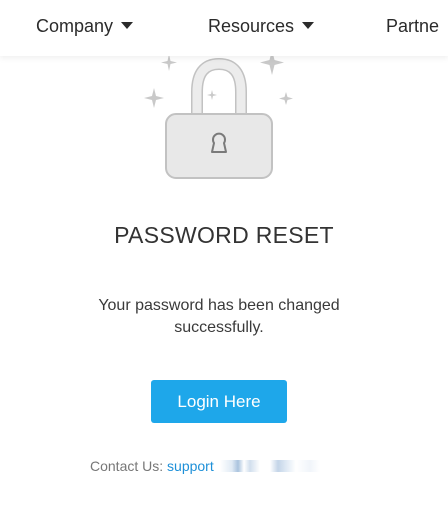  I want to click on nav-item-label: Partne, so click(413, 26).